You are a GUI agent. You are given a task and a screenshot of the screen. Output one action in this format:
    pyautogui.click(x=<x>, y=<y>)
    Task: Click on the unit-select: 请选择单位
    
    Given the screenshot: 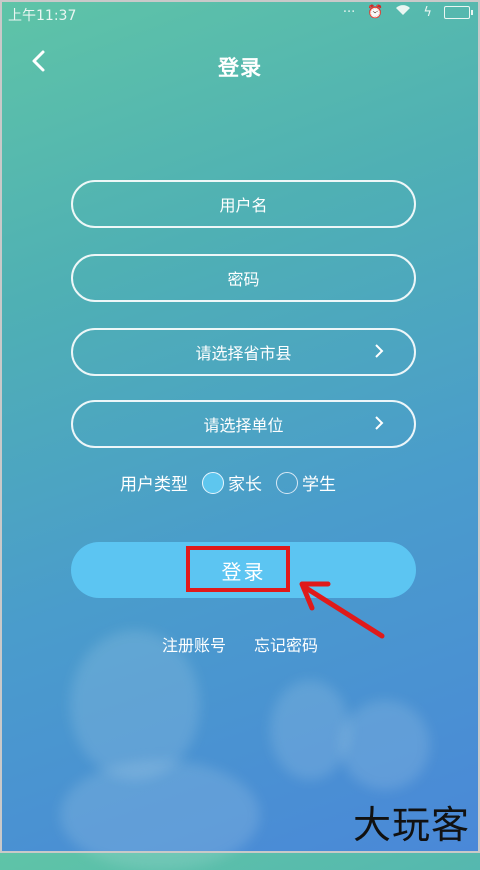 What is the action you would take?
    pyautogui.click(x=243, y=424)
    